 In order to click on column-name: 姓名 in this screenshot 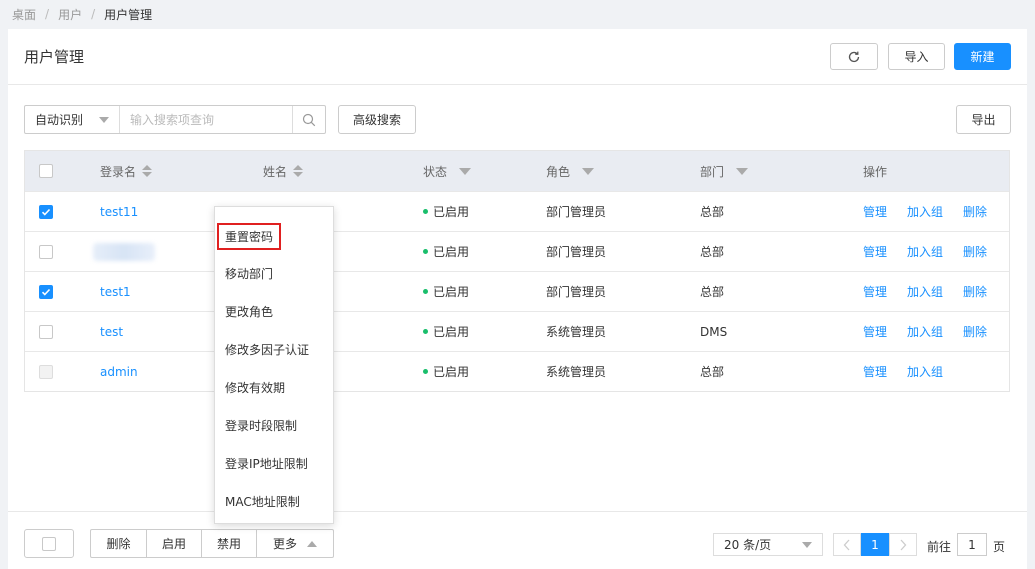, I will do `click(283, 171)`.